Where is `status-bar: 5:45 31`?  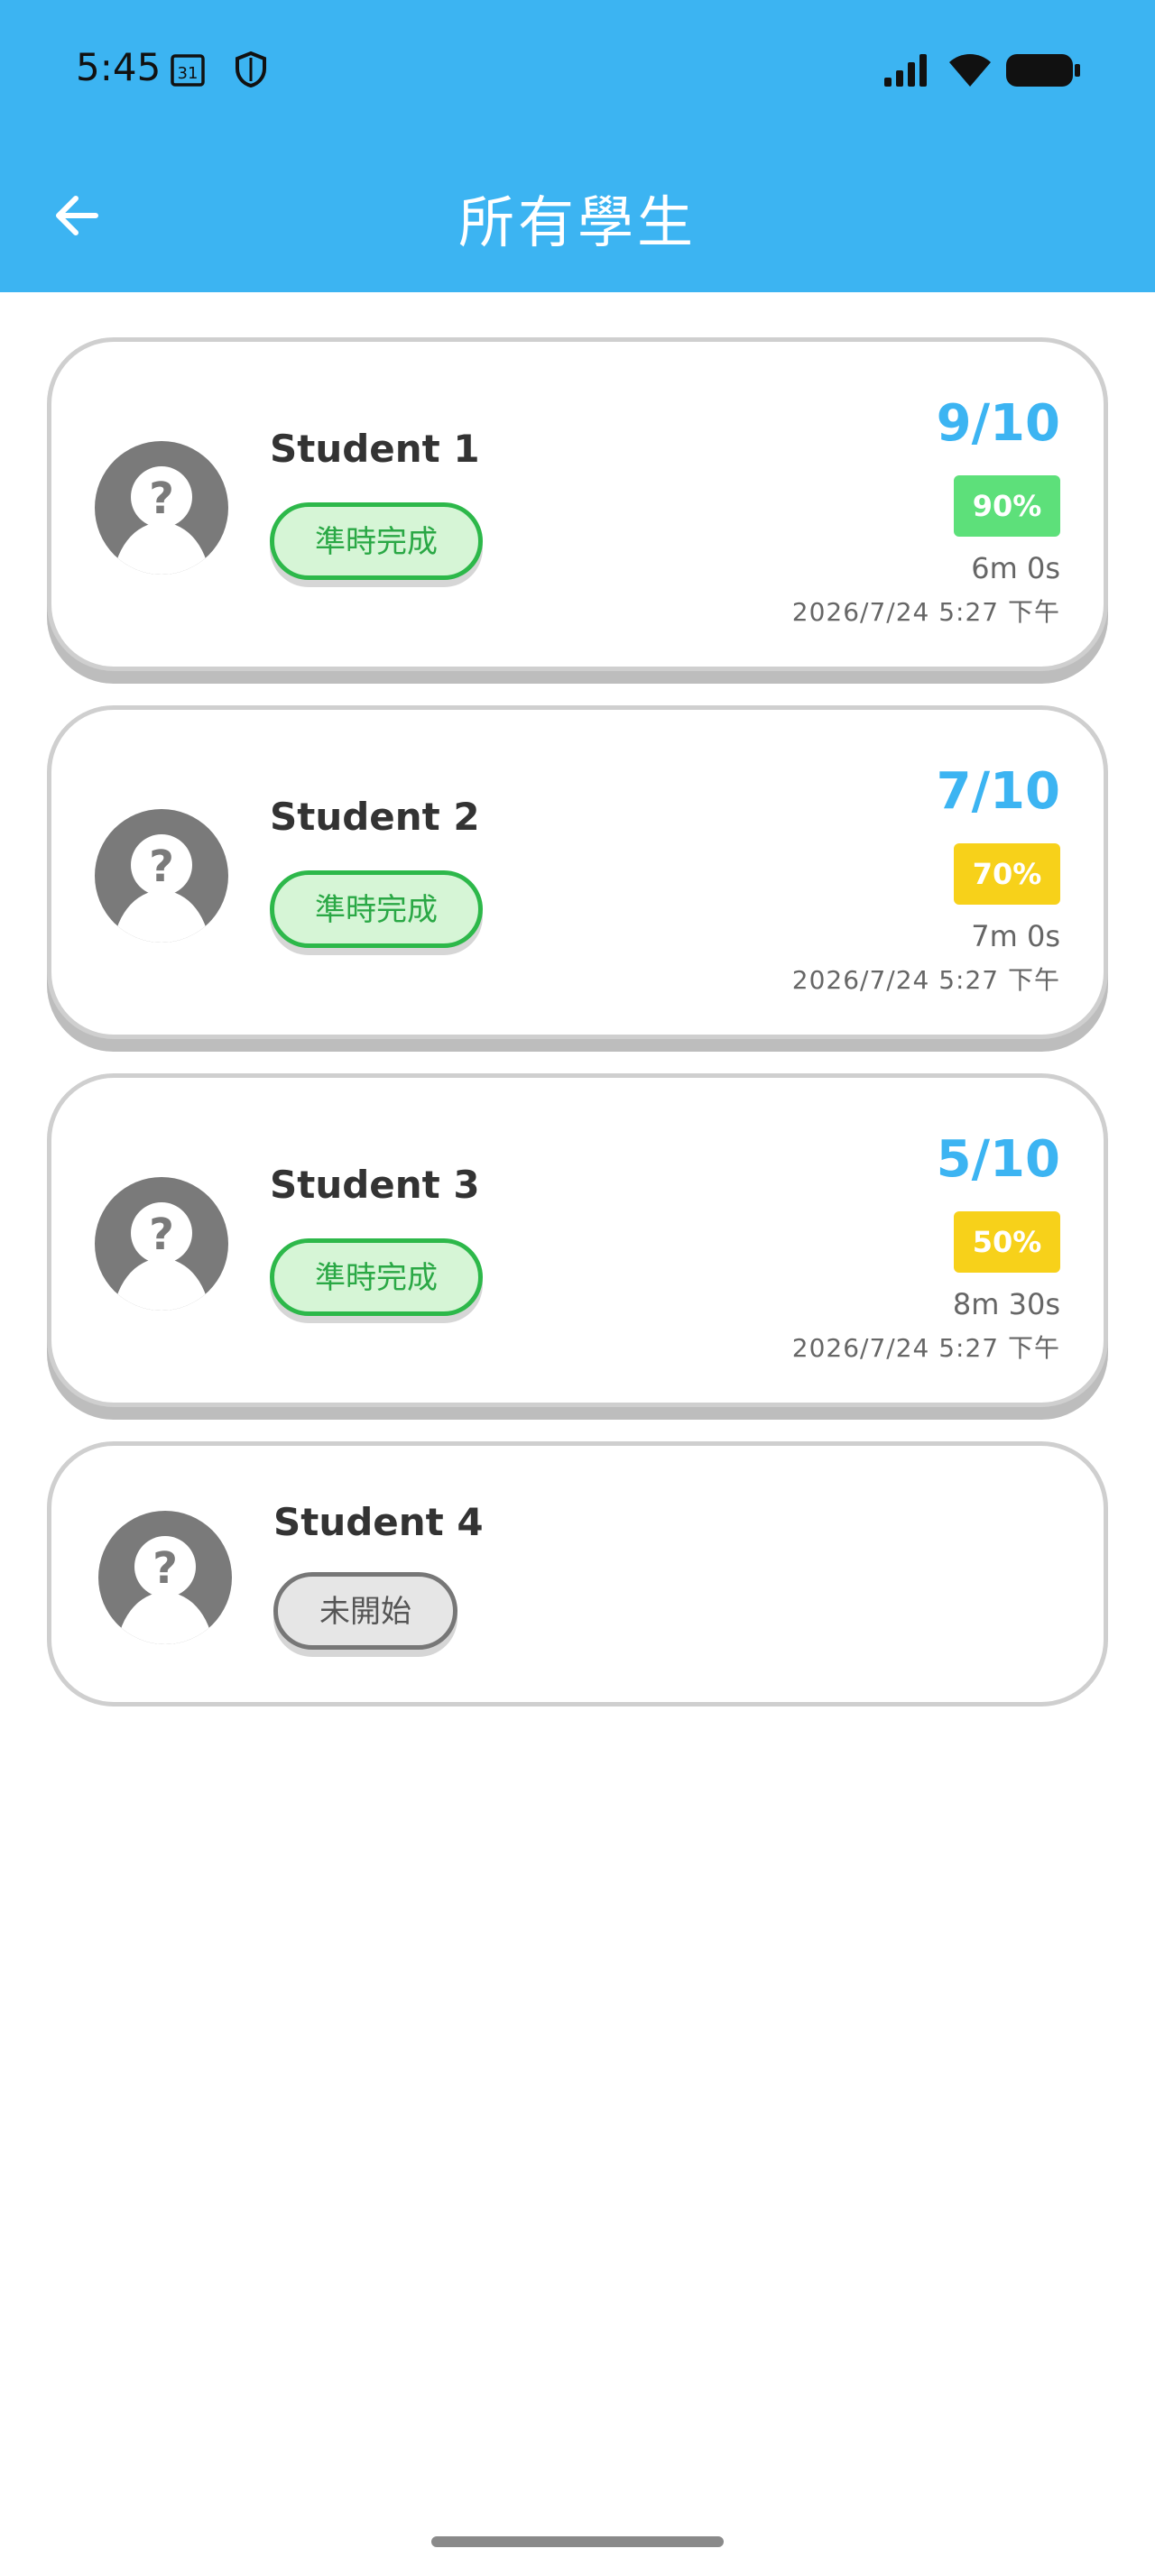 status-bar: 5:45 31 is located at coordinates (577, 70).